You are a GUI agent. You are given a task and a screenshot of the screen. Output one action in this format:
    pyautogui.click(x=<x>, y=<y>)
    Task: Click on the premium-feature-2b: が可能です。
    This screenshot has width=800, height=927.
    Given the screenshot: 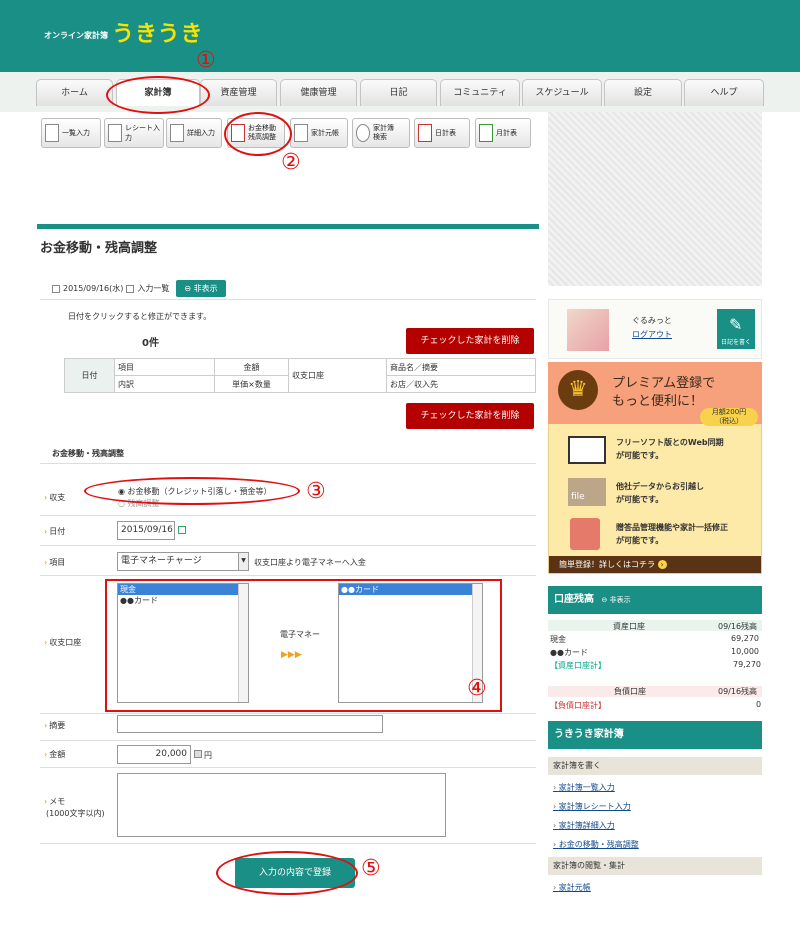 What is the action you would take?
    pyautogui.click(x=640, y=499)
    